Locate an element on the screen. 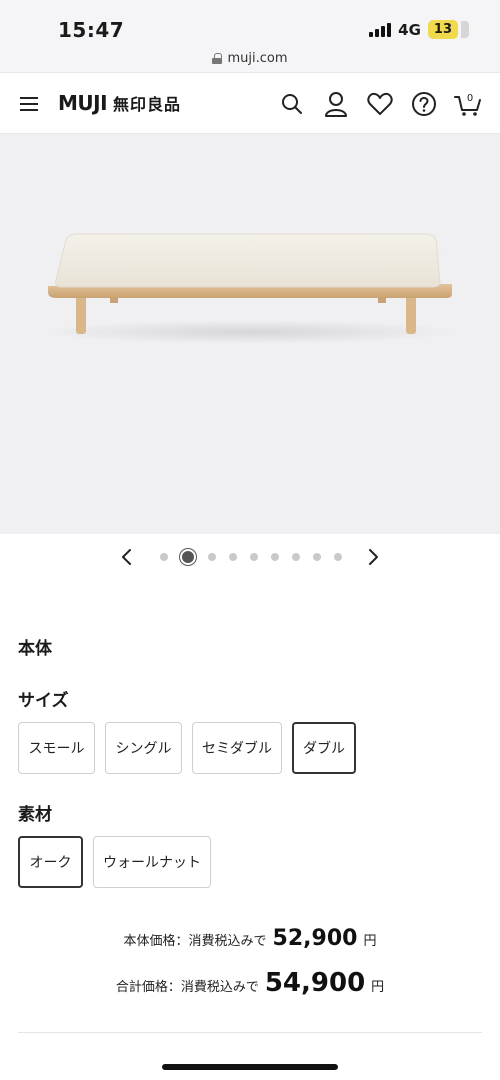 Image resolution: width=500 pixels, height=1080 pixels. help-icon is located at coordinates (424, 104).